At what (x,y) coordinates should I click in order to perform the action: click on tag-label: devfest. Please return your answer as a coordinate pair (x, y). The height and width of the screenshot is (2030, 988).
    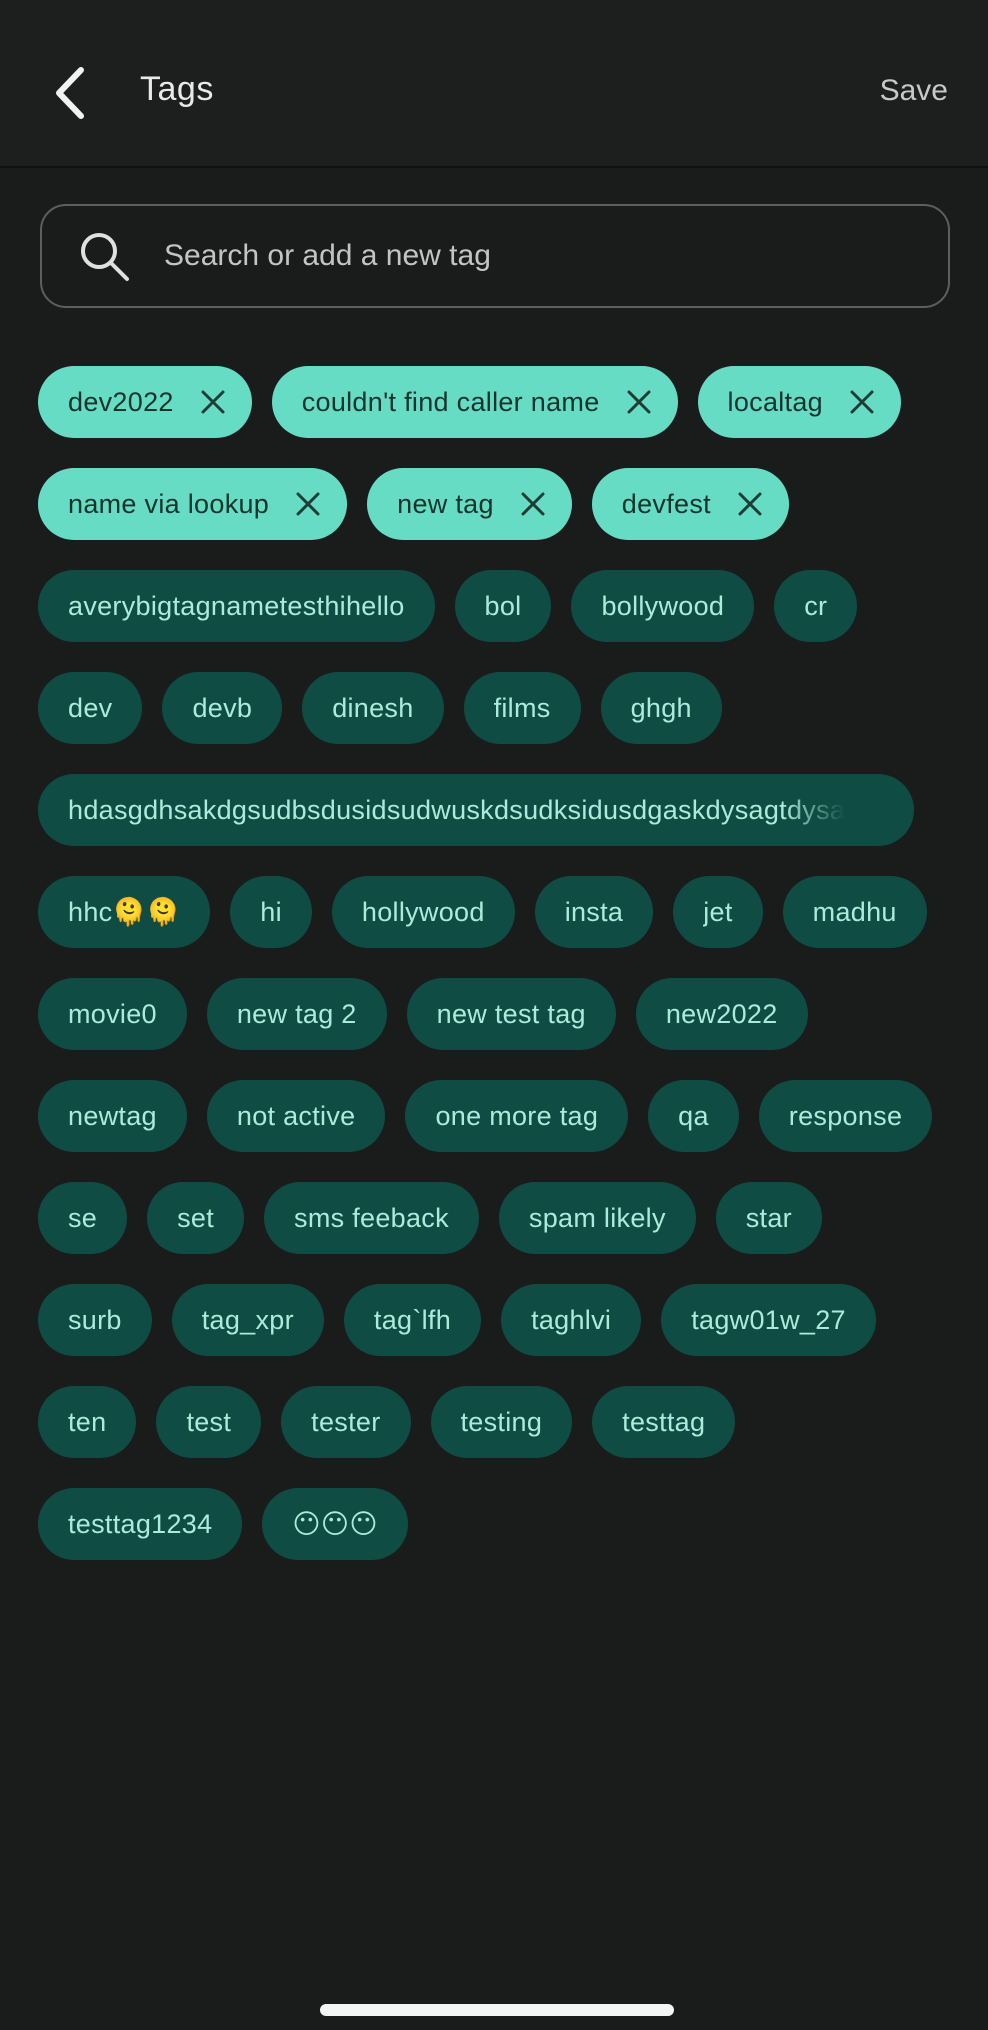
    Looking at the image, I should click on (666, 503).